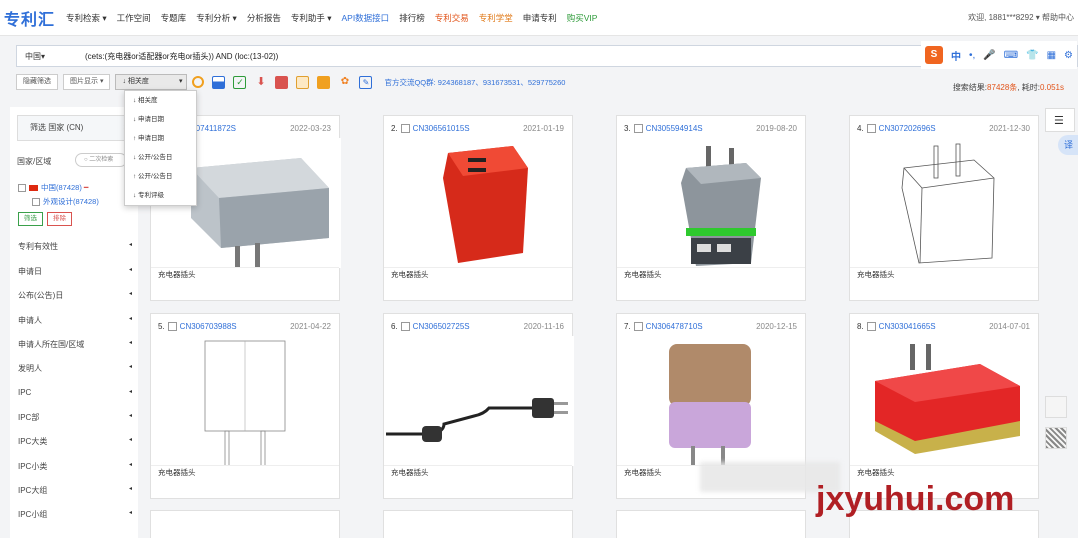  What do you see at coordinates (311, 18) in the screenshot?
I see `nav-patent-assistant: 专利助手 ▾` at bounding box center [311, 18].